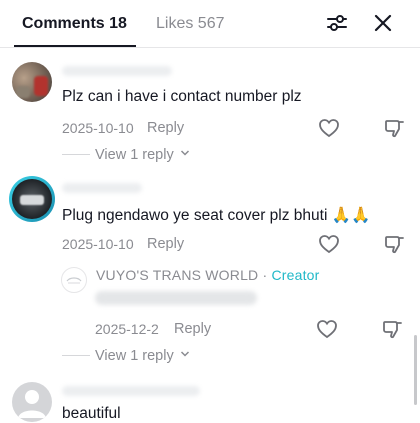  What do you see at coordinates (182, 96) in the screenshot?
I see `comment-text: Plz can i have i contact number plz` at bounding box center [182, 96].